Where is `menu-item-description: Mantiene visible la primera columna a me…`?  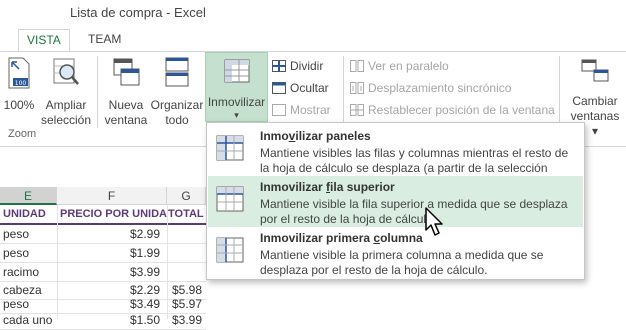
menu-item-description: Mantiene visible la primera columna a me… is located at coordinates (402, 262).